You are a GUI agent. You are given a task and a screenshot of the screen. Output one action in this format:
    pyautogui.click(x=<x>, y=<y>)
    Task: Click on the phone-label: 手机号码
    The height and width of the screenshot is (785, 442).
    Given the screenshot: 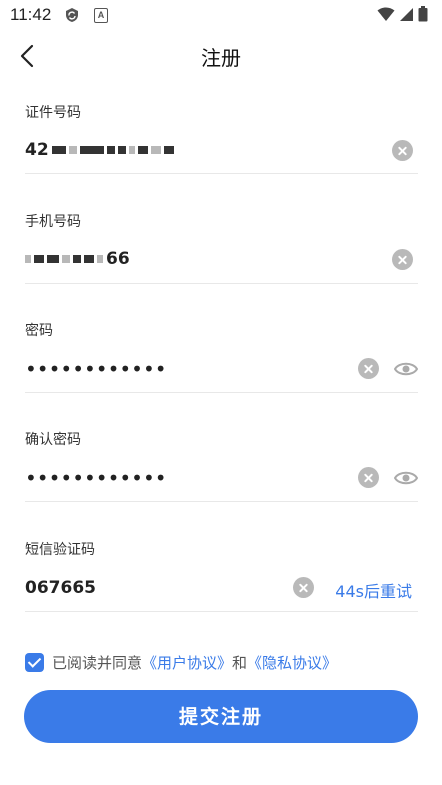 What is the action you would take?
    pyautogui.click(x=53, y=222)
    